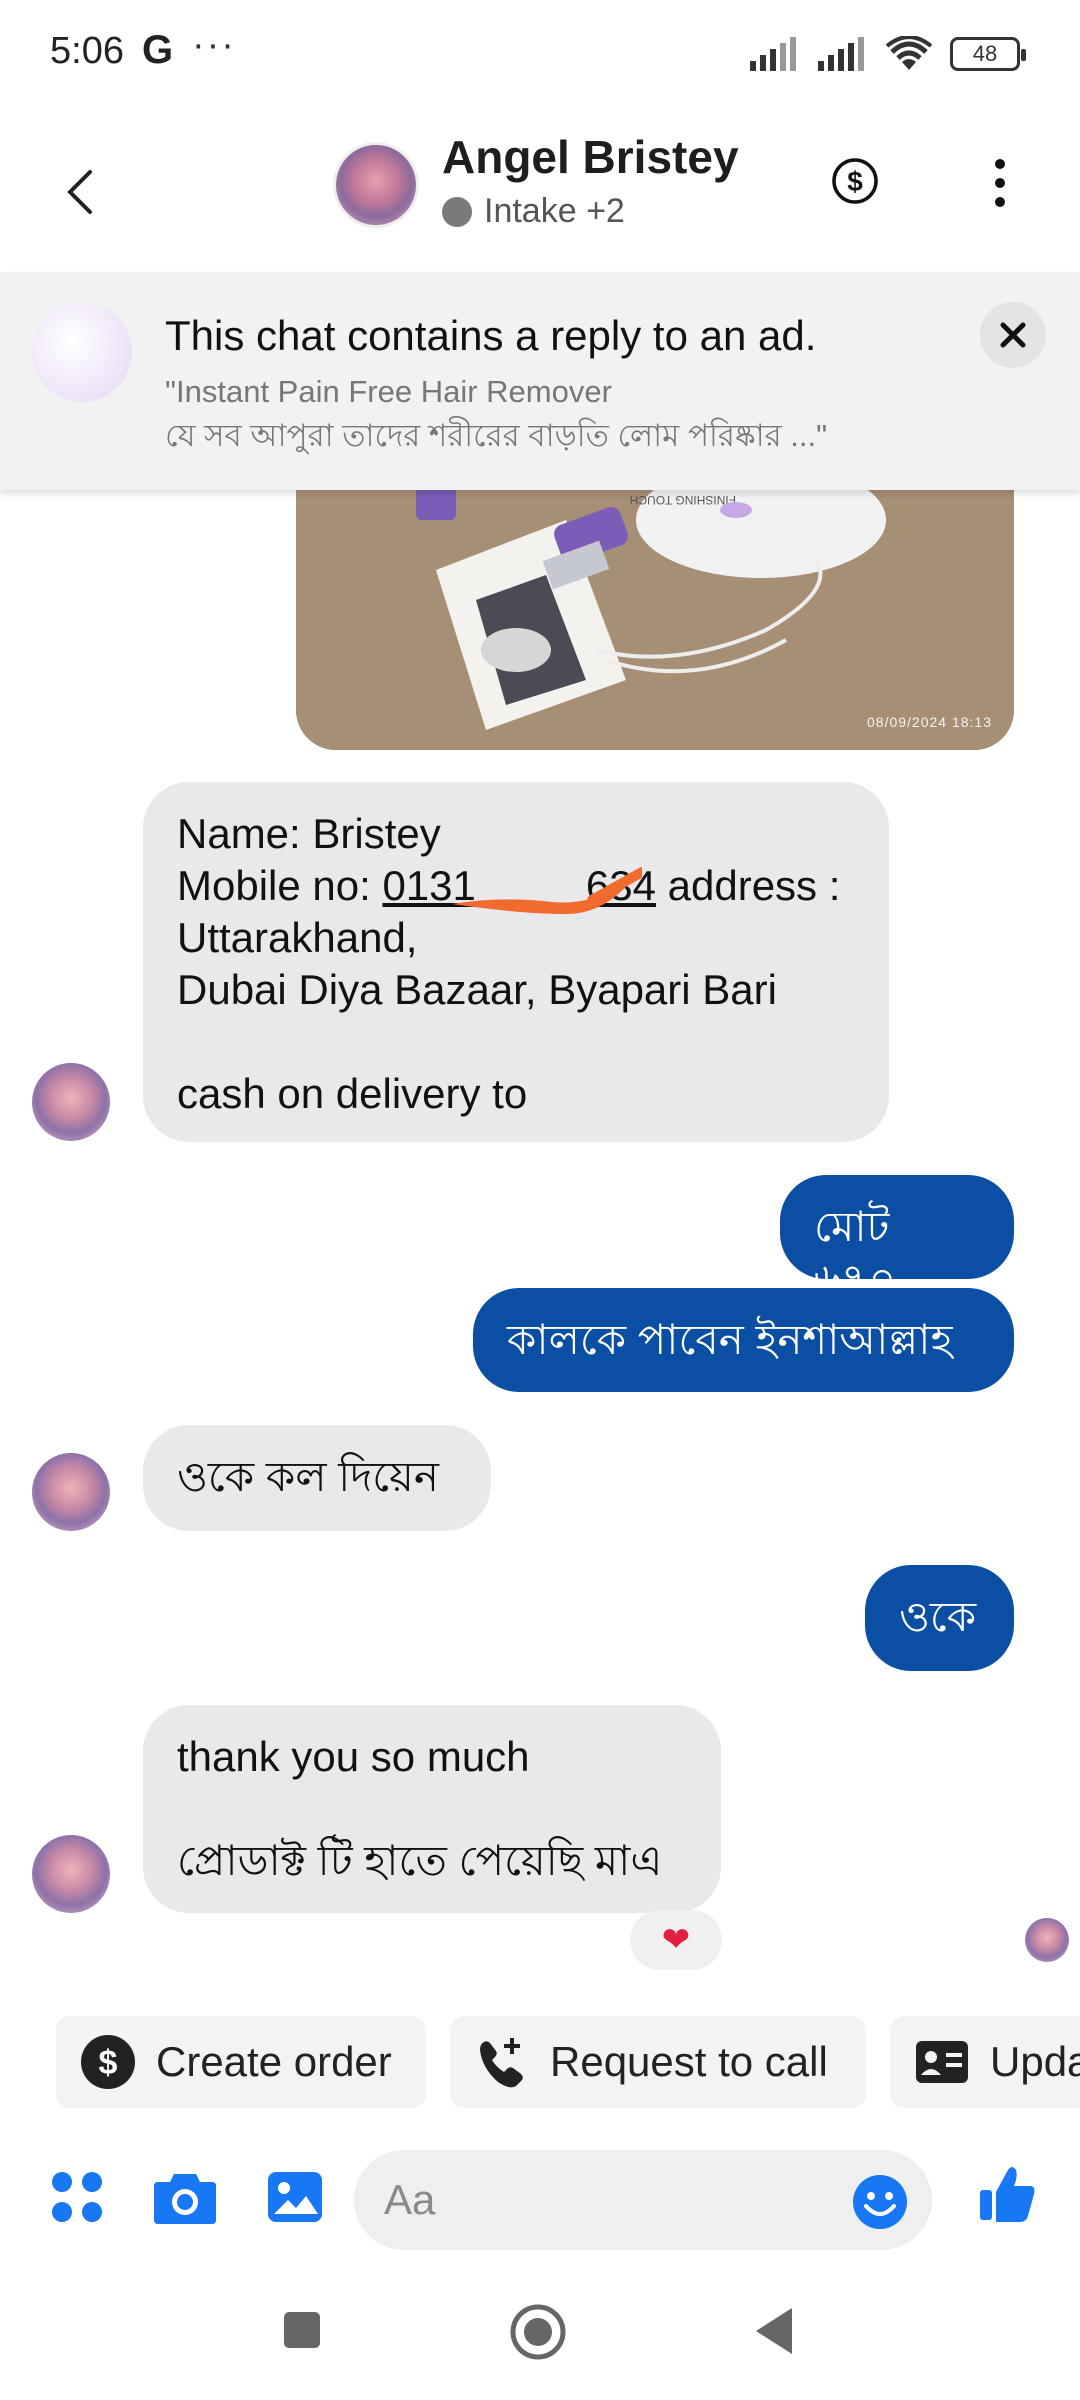 This screenshot has height=2400, width=1080. What do you see at coordinates (540, 55) in the screenshot?
I see `status-bar: 5:06 G ··· 48` at bounding box center [540, 55].